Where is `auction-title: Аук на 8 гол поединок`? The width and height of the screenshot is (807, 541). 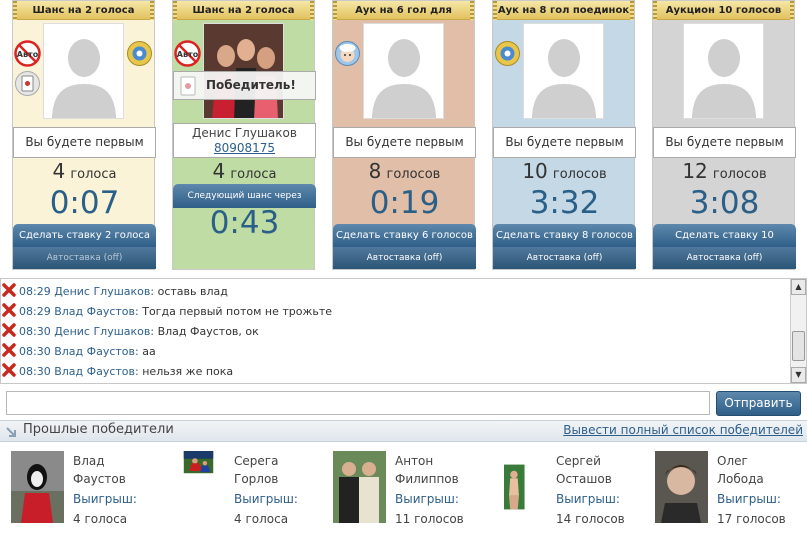
auction-title: Аук на 8 гол поединок is located at coordinates (563, 10).